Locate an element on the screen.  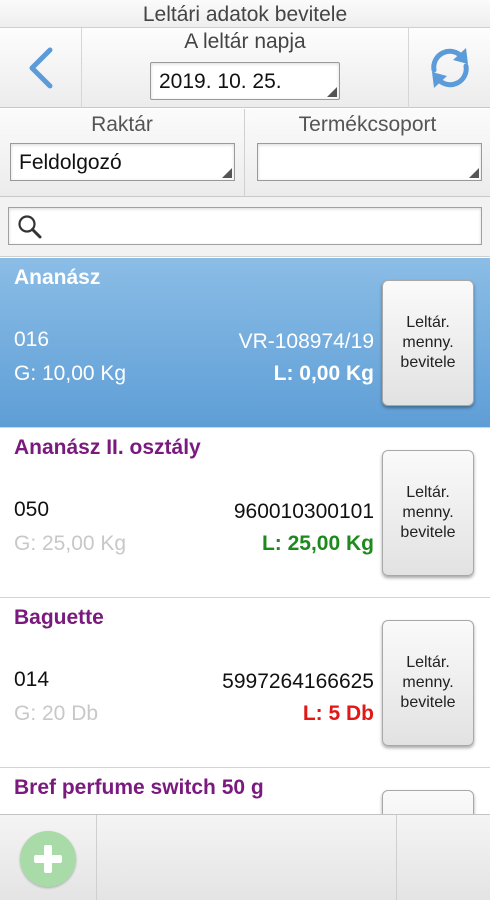
date-value: 2019. 10. 25. is located at coordinates (220, 81).